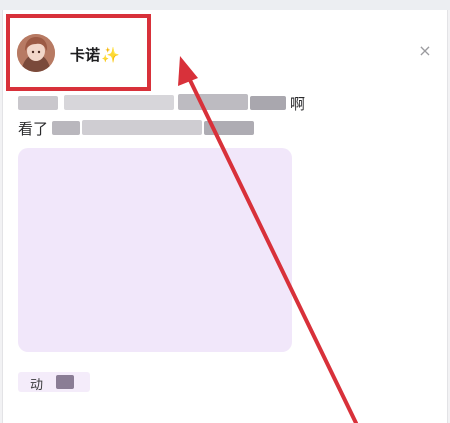 This screenshot has width=450, height=423. I want to click on topic-tag: 动, so click(54, 382).